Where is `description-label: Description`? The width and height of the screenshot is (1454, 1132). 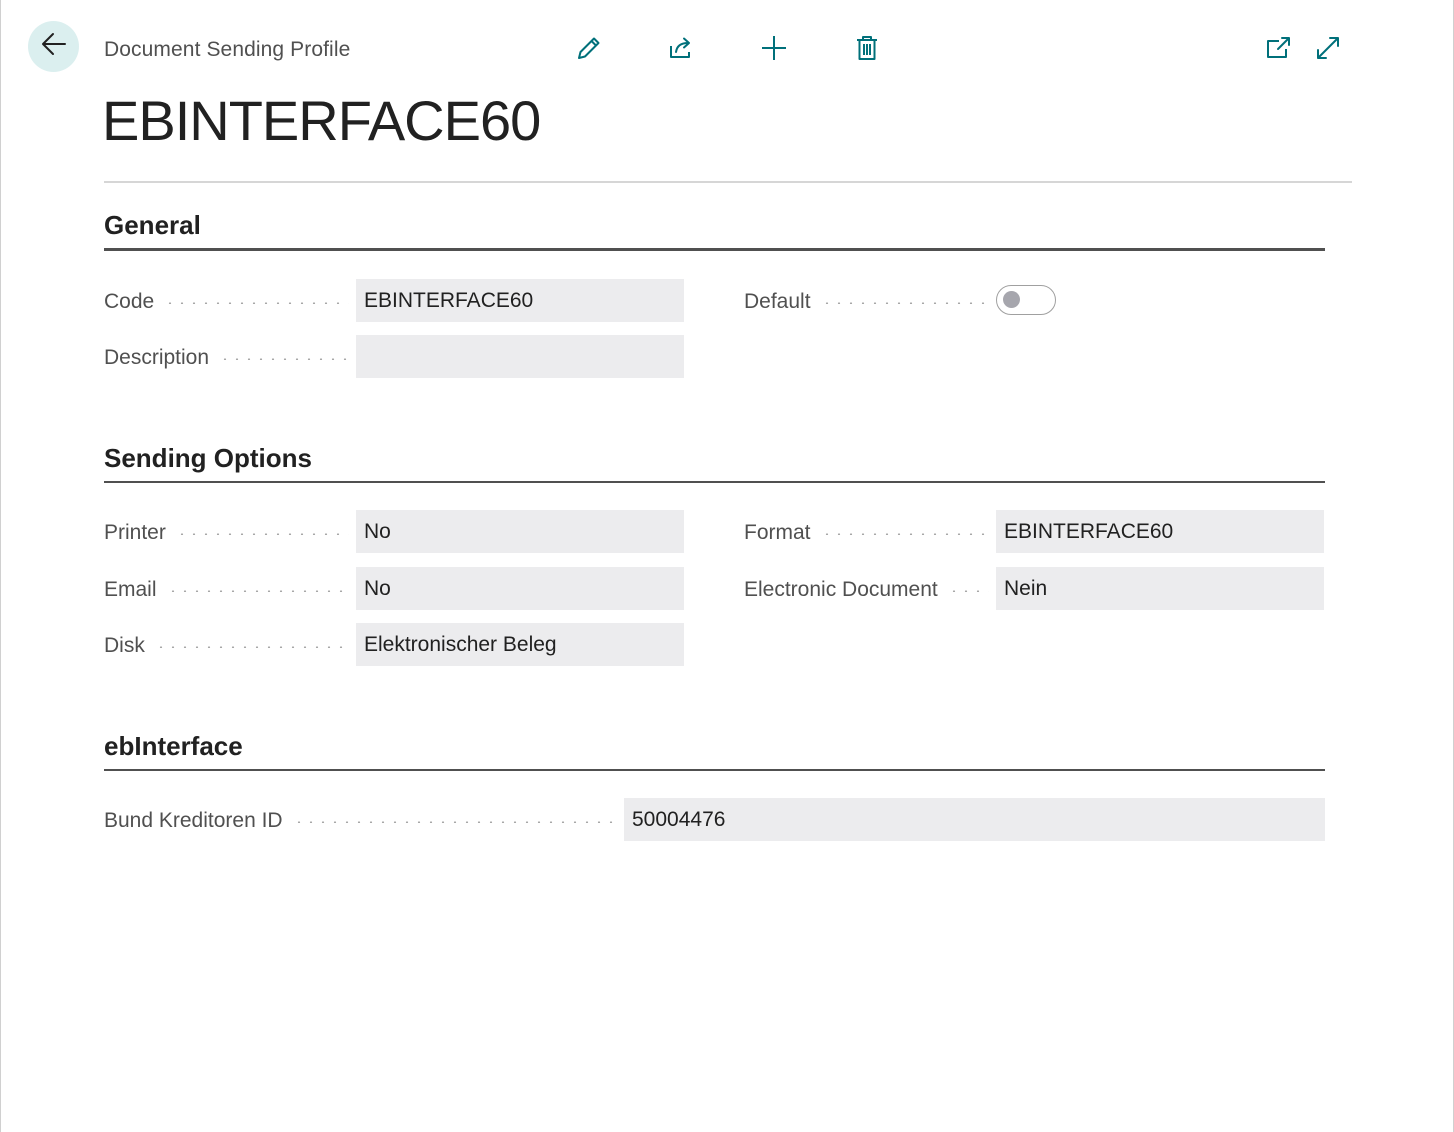 description-label: Description is located at coordinates (226, 357).